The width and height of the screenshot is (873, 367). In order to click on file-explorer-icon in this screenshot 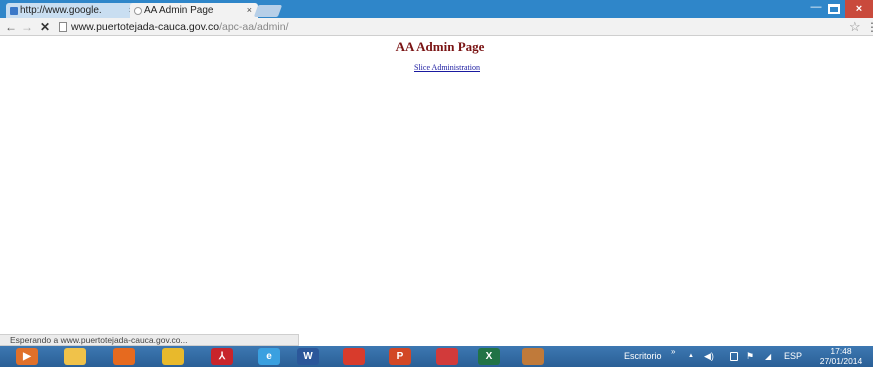, I will do `click(75, 356)`.